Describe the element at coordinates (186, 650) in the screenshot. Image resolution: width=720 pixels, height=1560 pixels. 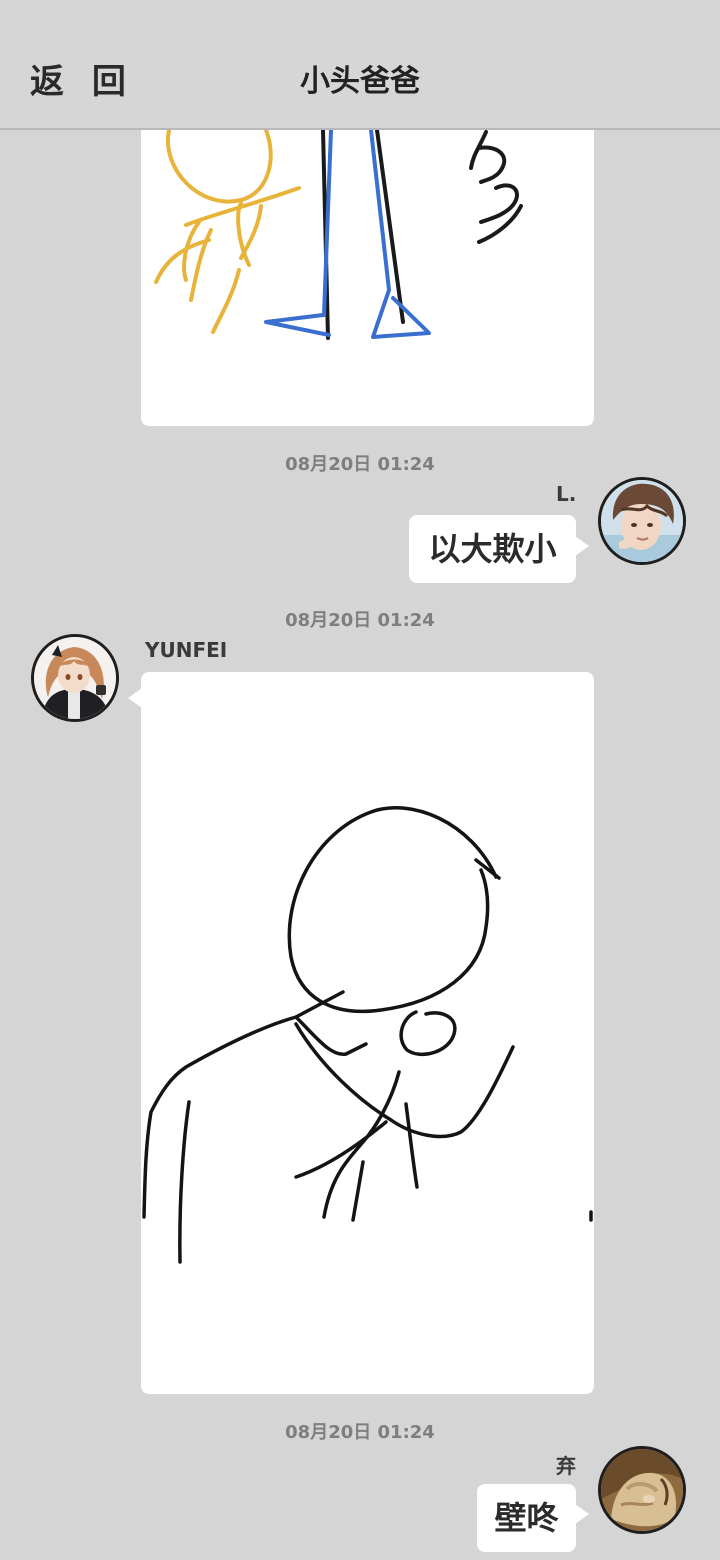
I see `sender-name-incoming: YUNFEI` at that location.